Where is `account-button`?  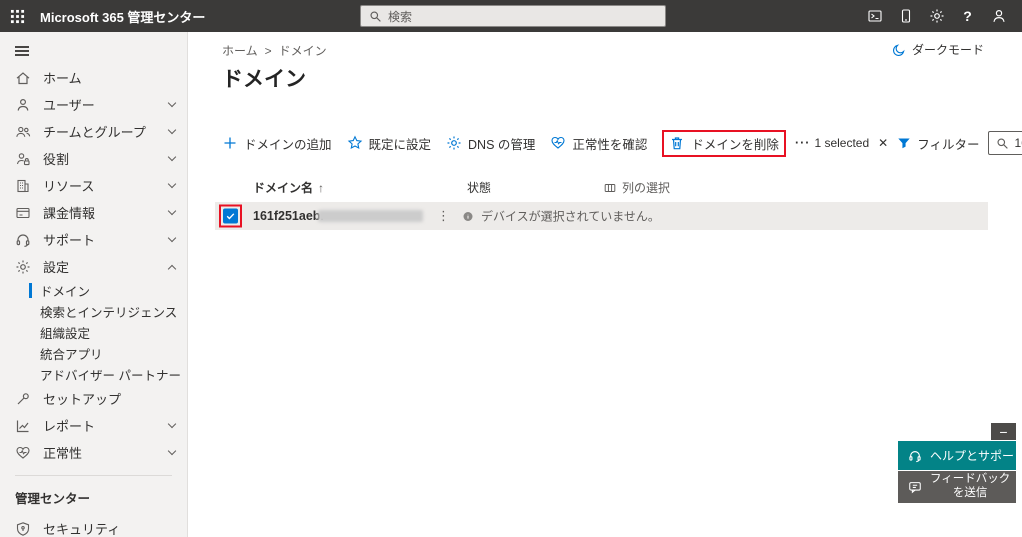
account-button is located at coordinates (998, 16).